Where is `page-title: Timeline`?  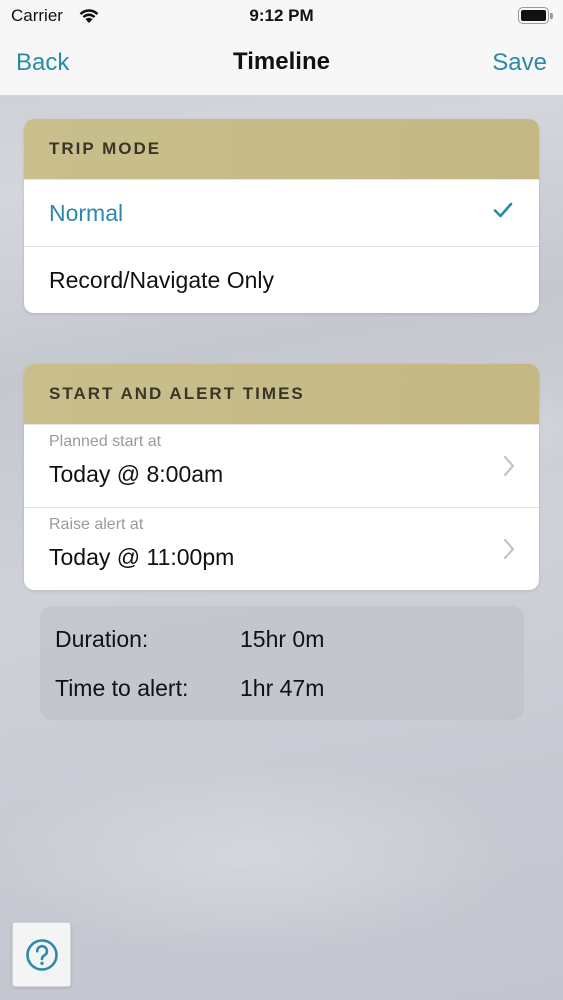
page-title: Timeline is located at coordinates (281, 61).